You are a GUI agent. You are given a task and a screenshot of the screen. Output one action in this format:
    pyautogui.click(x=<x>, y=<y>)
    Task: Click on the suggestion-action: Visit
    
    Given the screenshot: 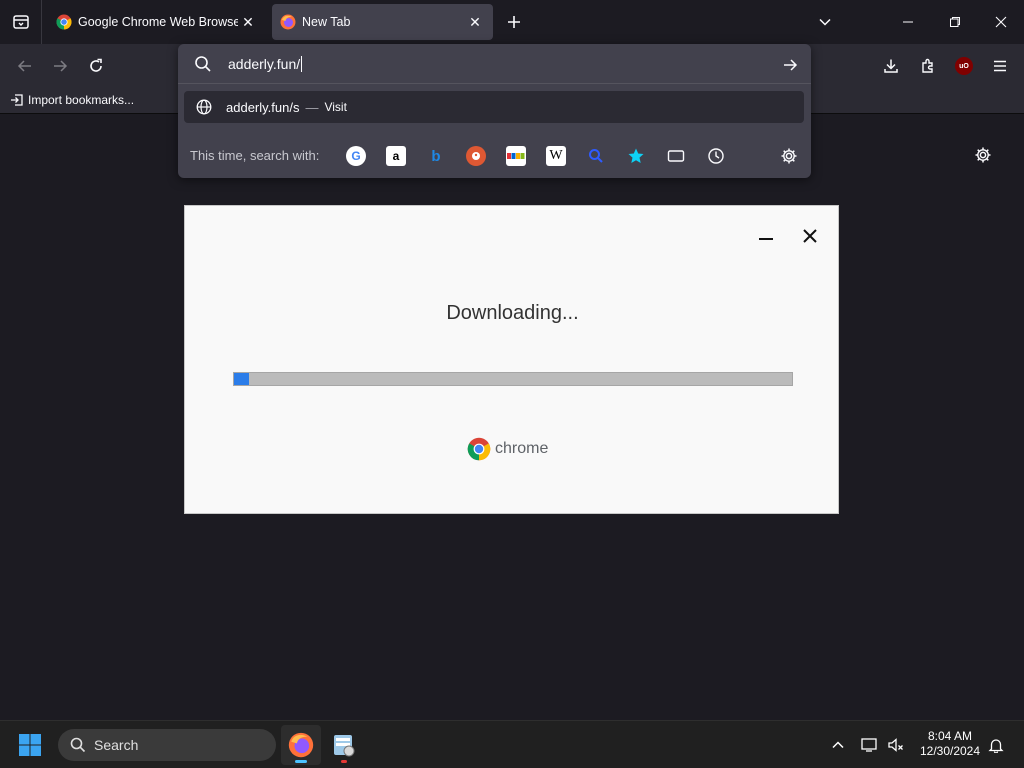 What is the action you would take?
    pyautogui.click(x=335, y=107)
    